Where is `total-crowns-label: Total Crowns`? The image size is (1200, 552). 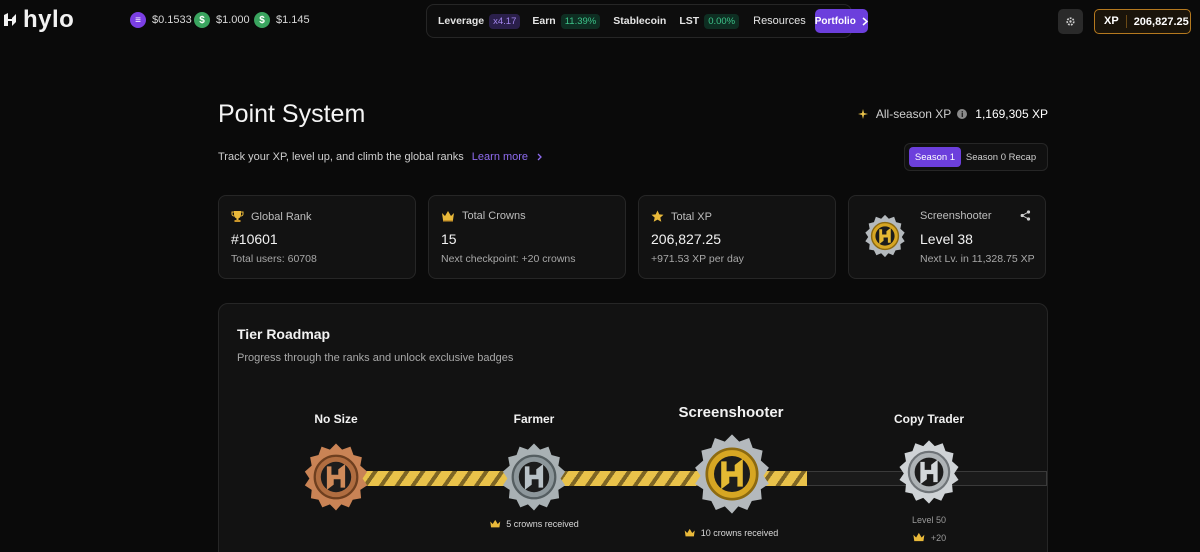 total-crowns-label: Total Crowns is located at coordinates (483, 216).